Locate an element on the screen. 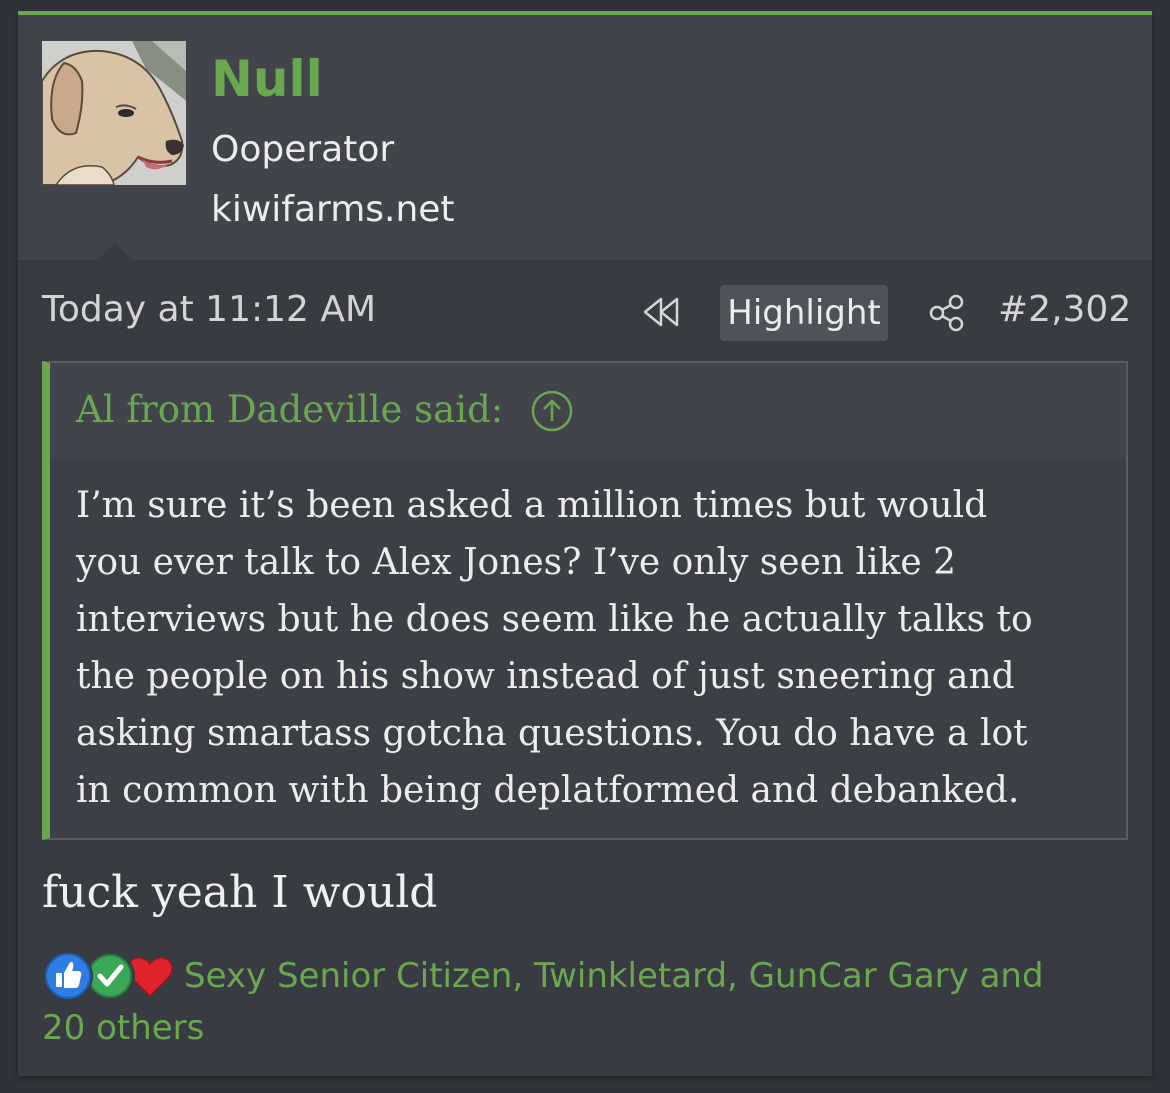 This screenshot has width=1170, height=1093. reaction-icons is located at coordinates (111, 976).